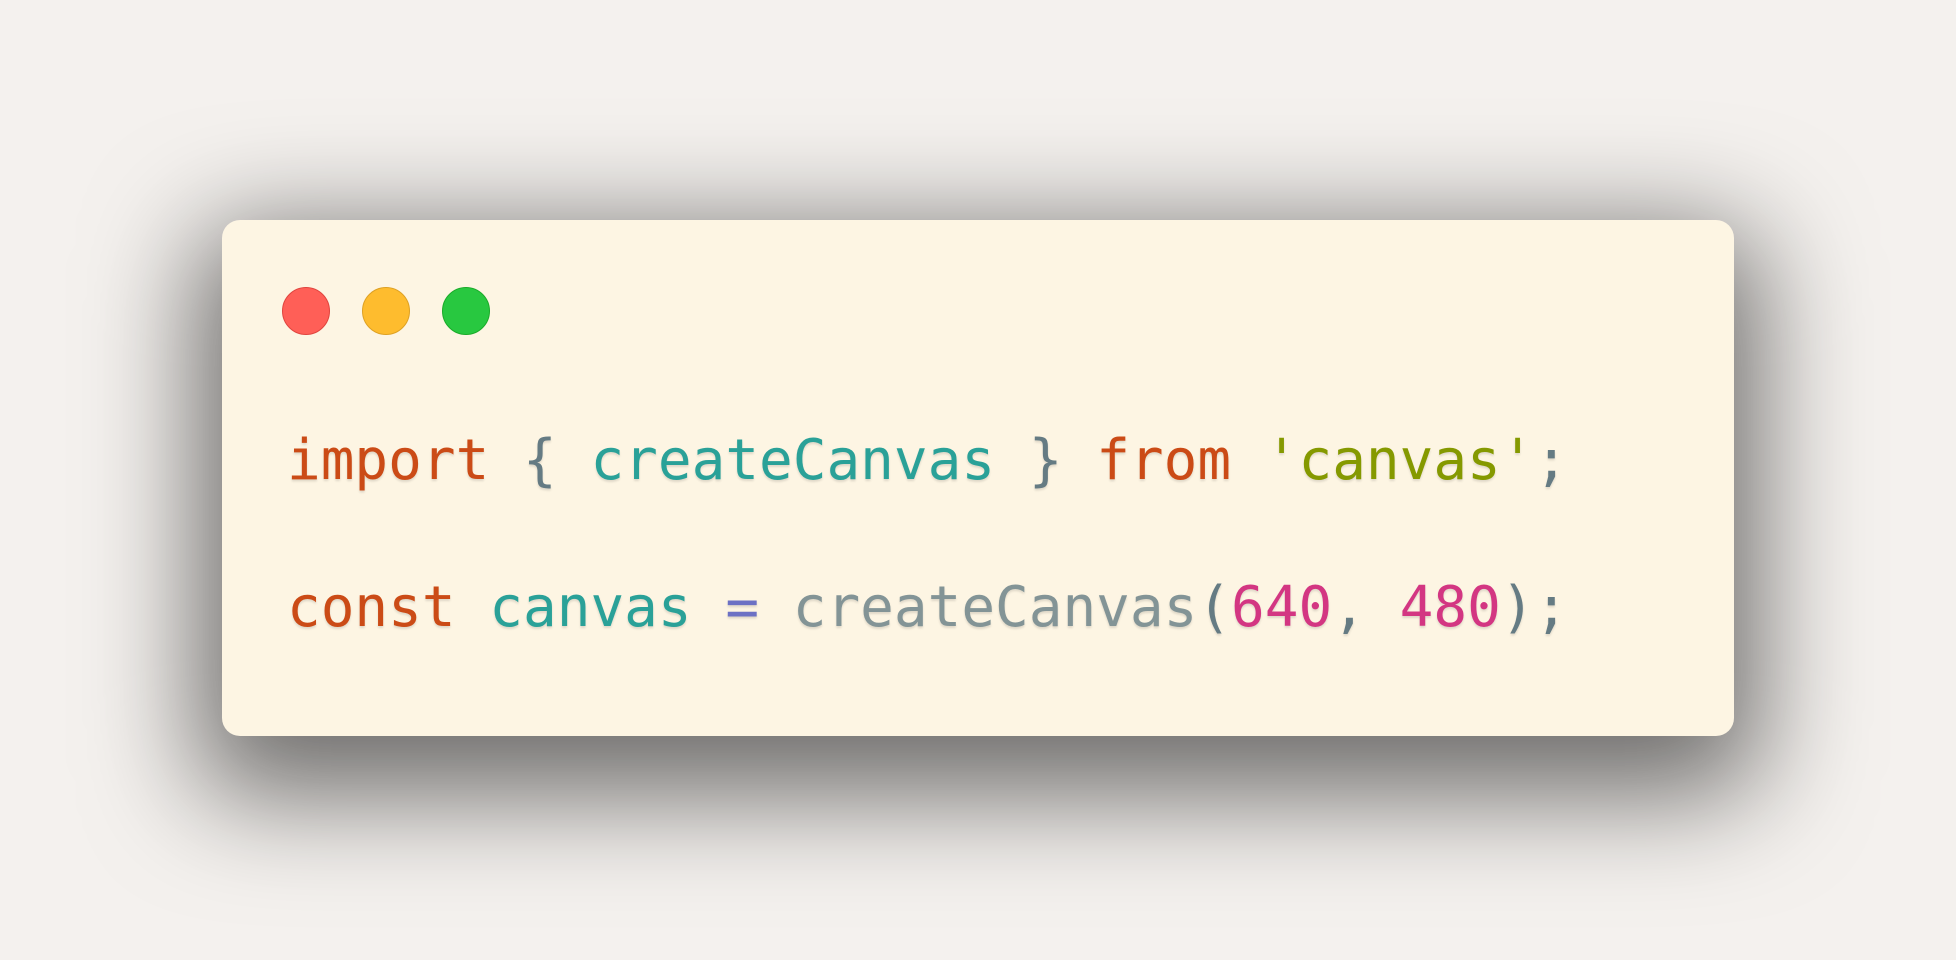 This screenshot has height=960, width=1956. What do you see at coordinates (742, 607) in the screenshot?
I see `assignment-operator: =` at bounding box center [742, 607].